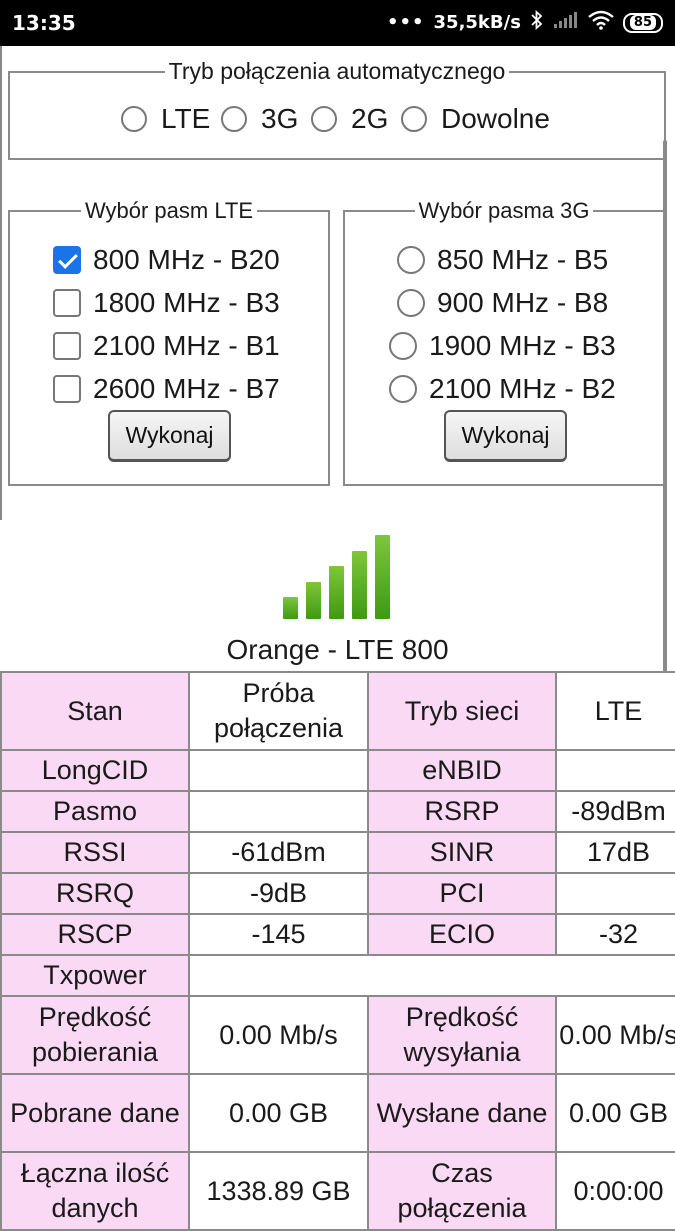 This screenshot has height=1231, width=675. I want to click on table-key-cell: SINR, so click(462, 852).